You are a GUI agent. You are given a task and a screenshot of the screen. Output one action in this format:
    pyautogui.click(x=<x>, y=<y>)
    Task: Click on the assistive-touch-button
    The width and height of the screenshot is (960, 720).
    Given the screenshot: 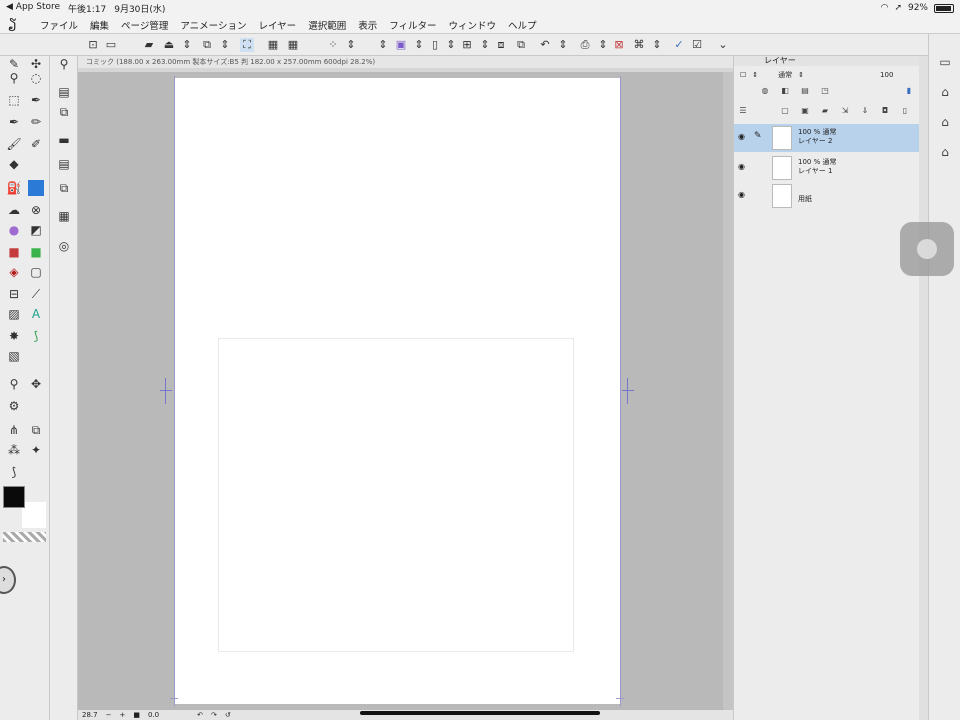 What is the action you would take?
    pyautogui.click(x=927, y=249)
    